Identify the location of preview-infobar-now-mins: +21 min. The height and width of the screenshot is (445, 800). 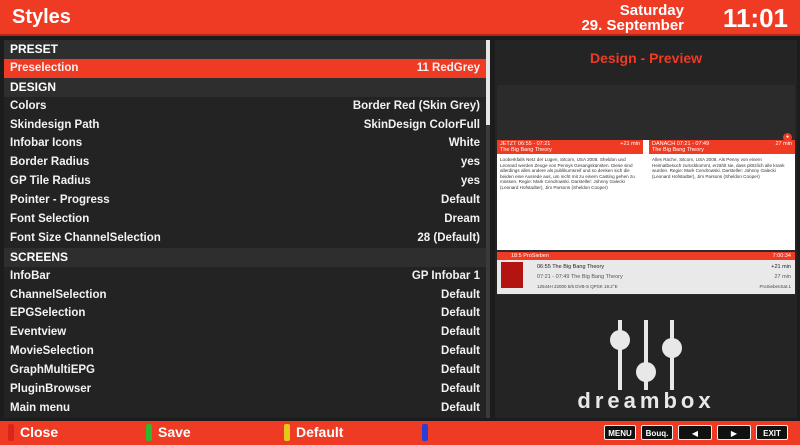
(781, 267).